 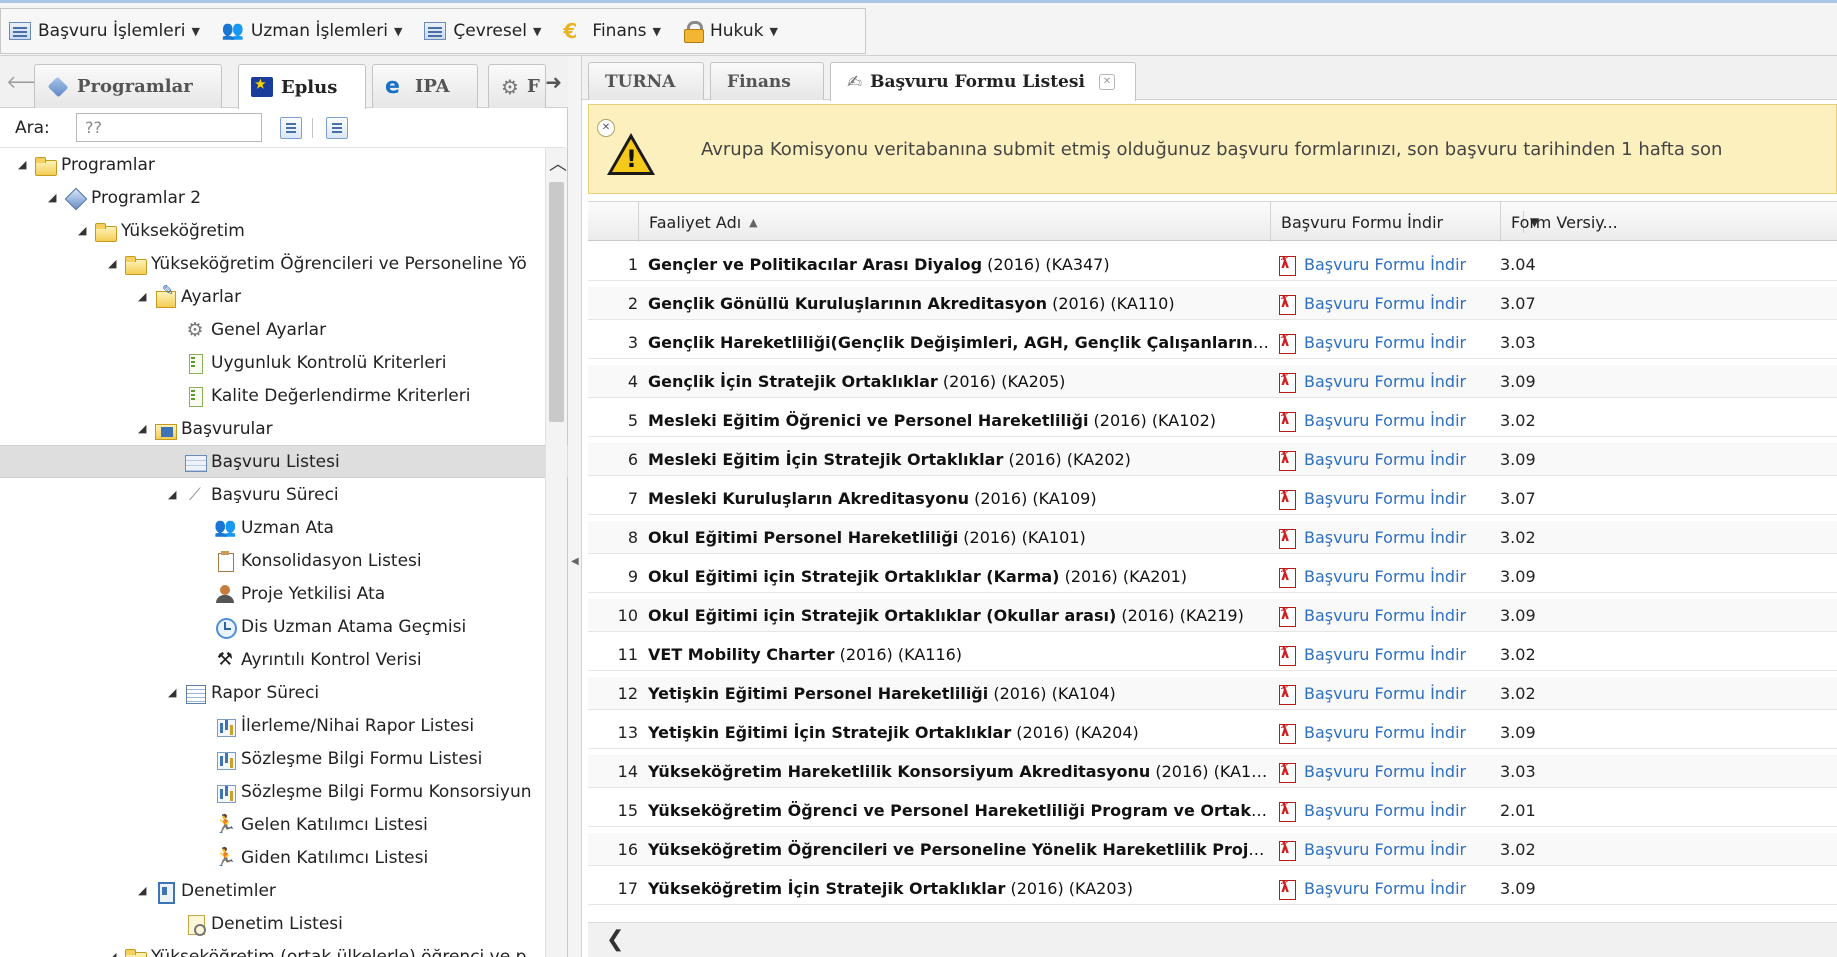 I want to click on tree-node-genel-ayarlar: ⚙ Genel Ayarlar, so click(x=284, y=329).